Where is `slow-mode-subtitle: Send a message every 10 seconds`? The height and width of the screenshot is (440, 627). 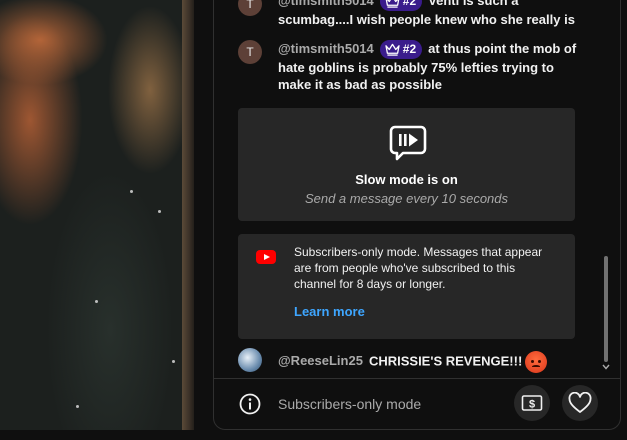
slow-mode-subtitle: Send a message every 10 seconds is located at coordinates (406, 198).